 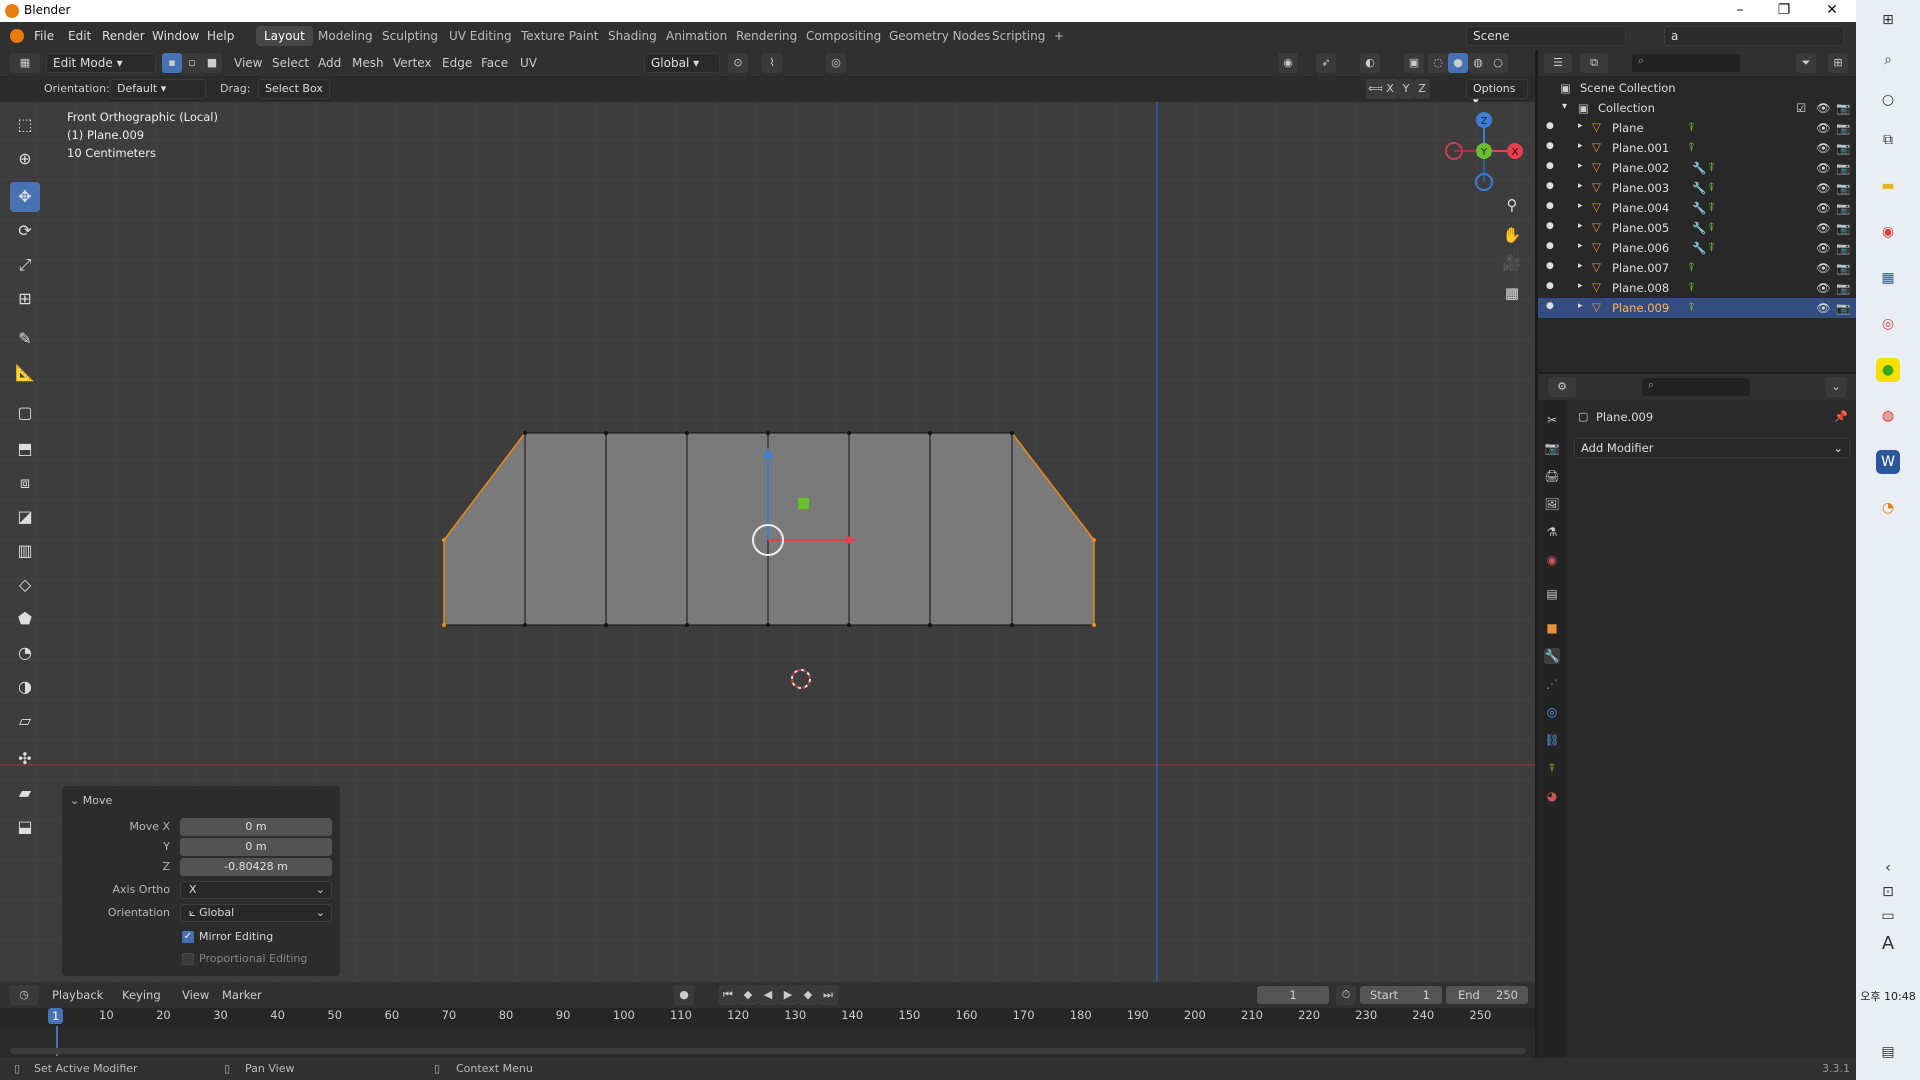 What do you see at coordinates (559, 36) in the screenshot?
I see `tab-texture-paint: Texture Paint` at bounding box center [559, 36].